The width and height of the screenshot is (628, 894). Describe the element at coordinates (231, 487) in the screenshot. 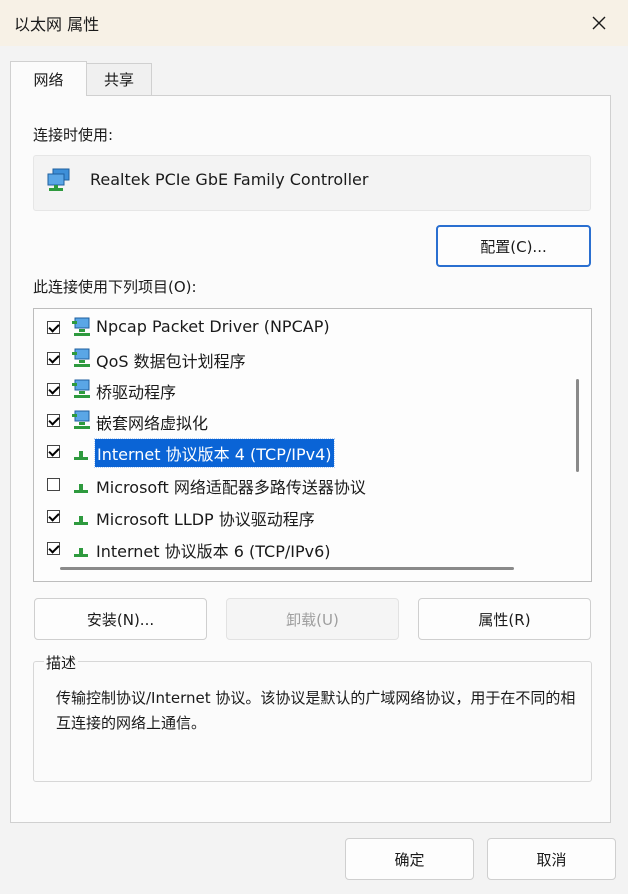

I see `item-label: Microsoft 网络适配器多路传送器协议` at that location.